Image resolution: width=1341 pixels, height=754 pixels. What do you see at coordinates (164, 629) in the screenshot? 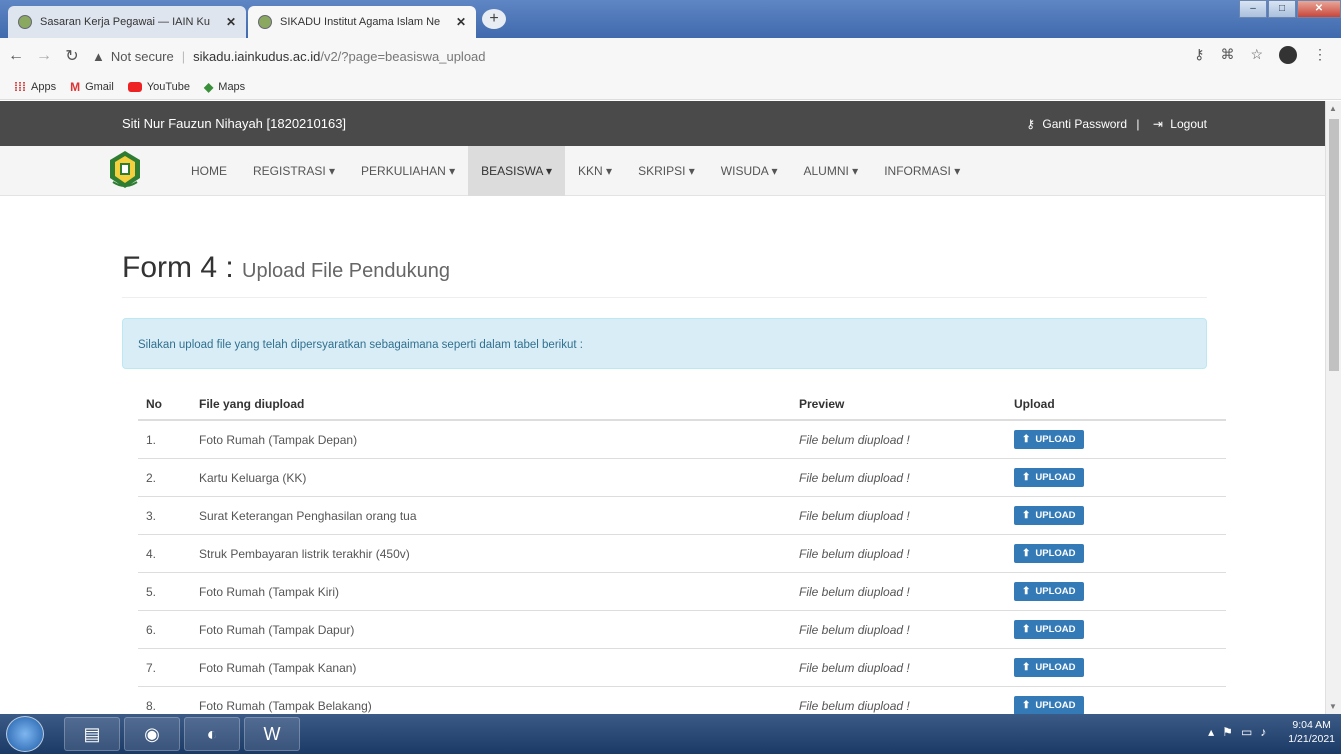
I see `row-no: 6.` at bounding box center [164, 629].